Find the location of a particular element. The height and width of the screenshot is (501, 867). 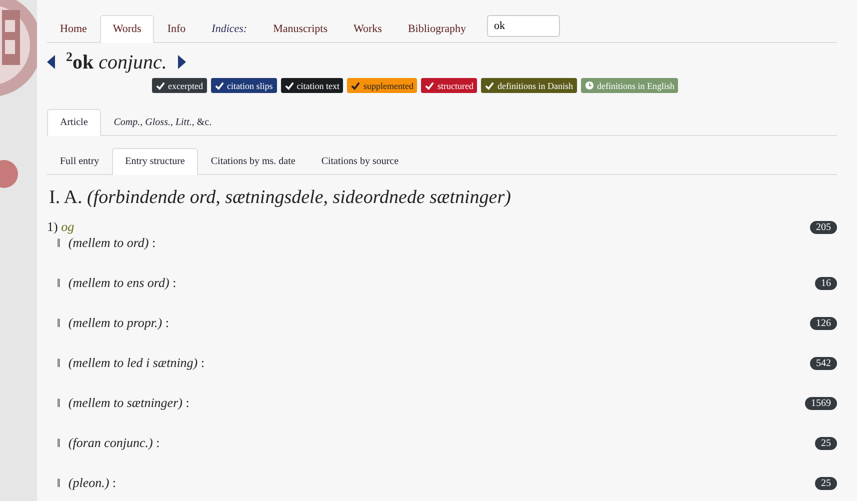

subsense-label: (mellem to ord) : is located at coordinates (112, 243).